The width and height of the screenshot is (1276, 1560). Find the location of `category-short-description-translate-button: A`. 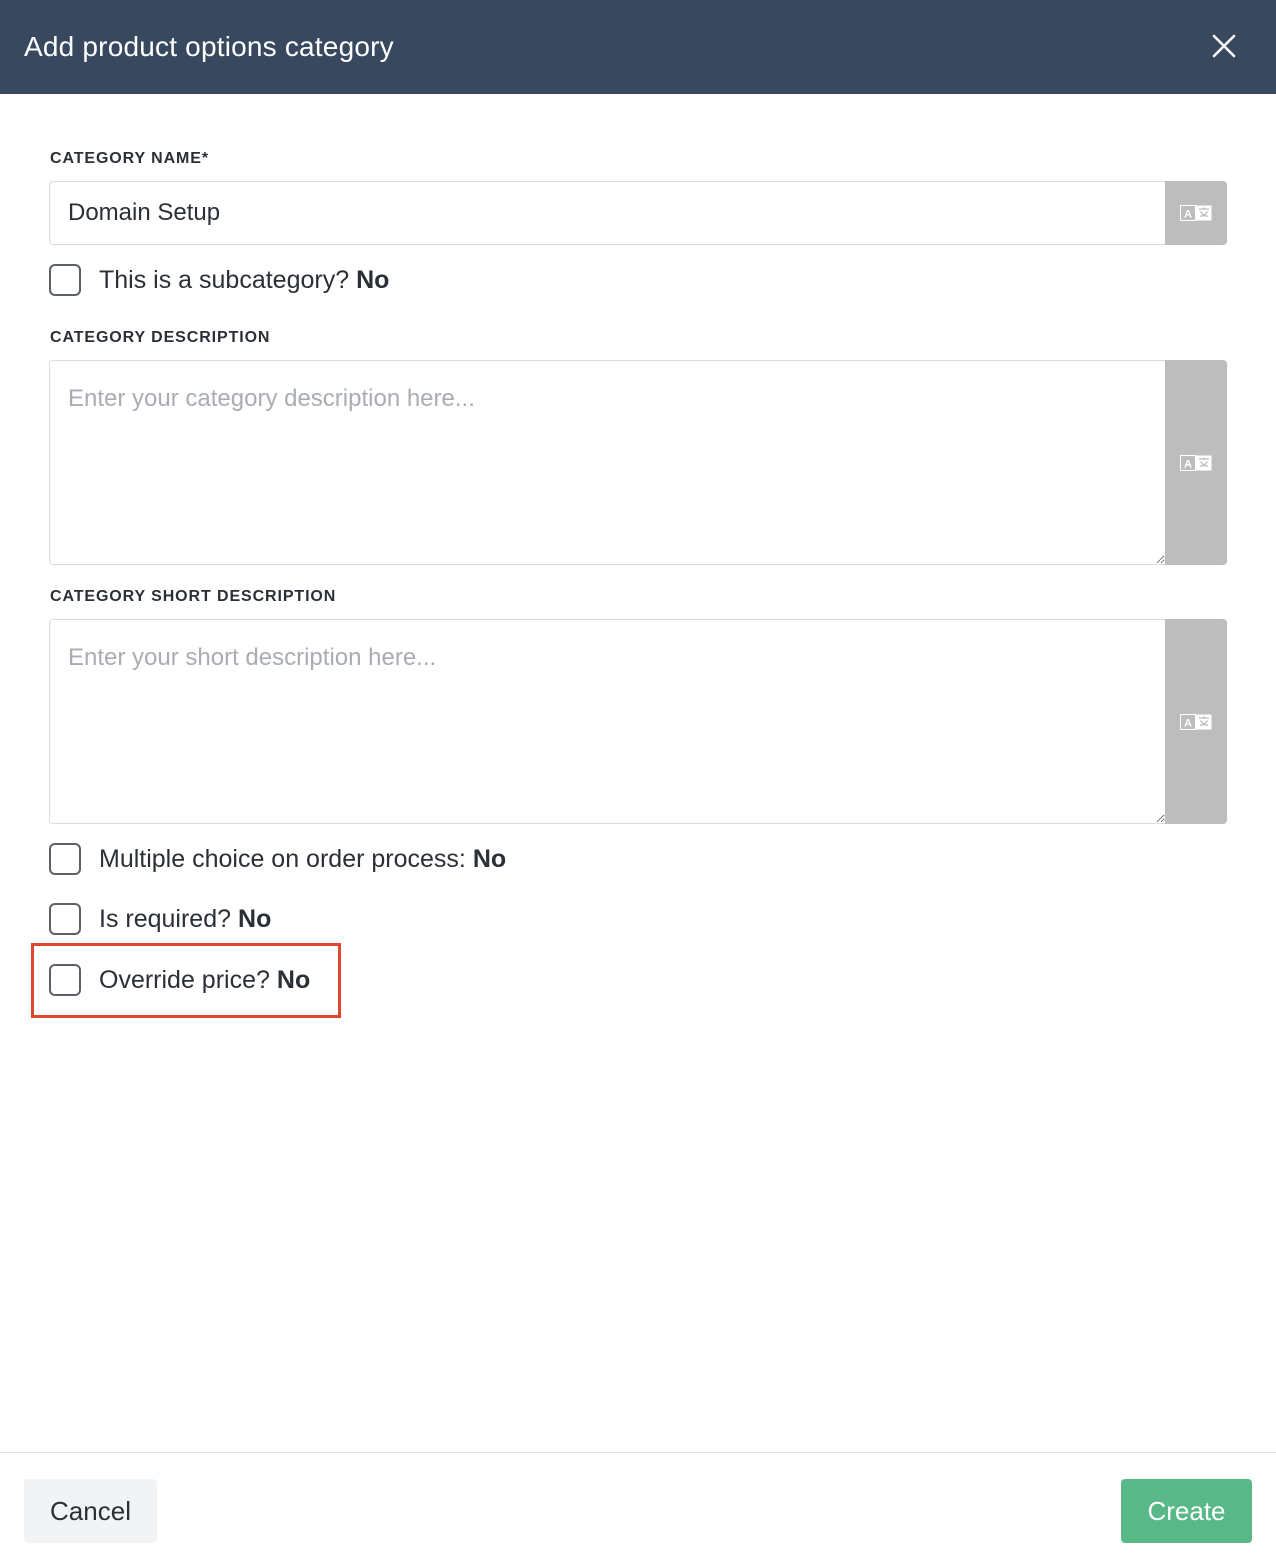

category-short-description-translate-button: A is located at coordinates (1196, 721).